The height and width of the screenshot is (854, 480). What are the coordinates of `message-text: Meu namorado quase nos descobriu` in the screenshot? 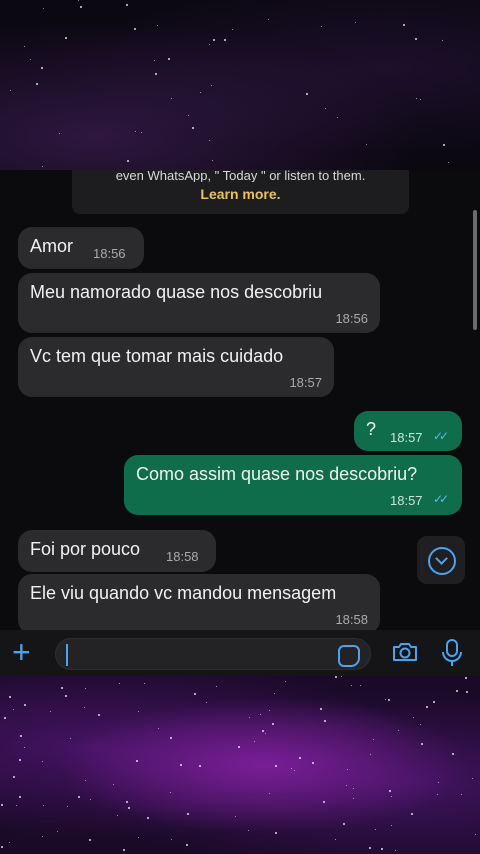 It's located at (176, 292).